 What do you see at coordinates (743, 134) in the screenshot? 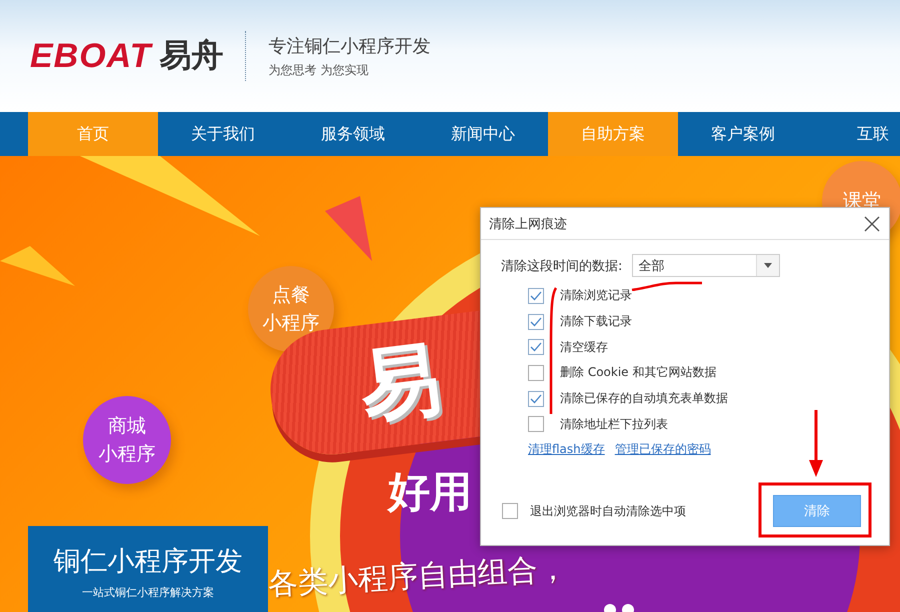
I see `nav-item: 客户案例` at bounding box center [743, 134].